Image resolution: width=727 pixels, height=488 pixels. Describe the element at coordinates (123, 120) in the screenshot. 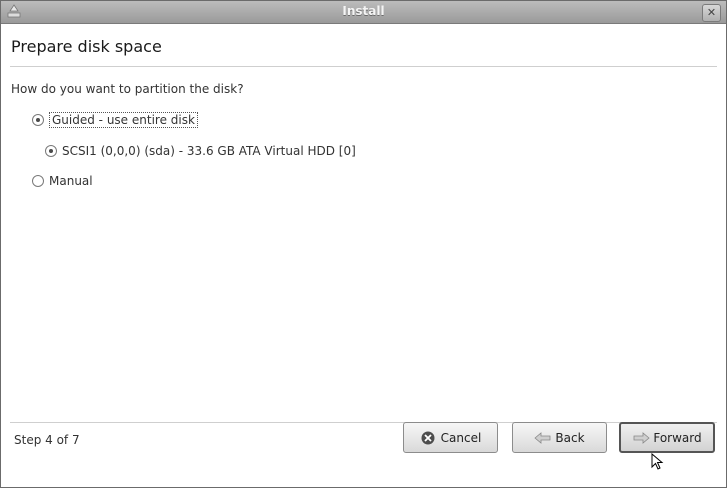

I see `option-guided-label: Guided - use entire disk` at that location.